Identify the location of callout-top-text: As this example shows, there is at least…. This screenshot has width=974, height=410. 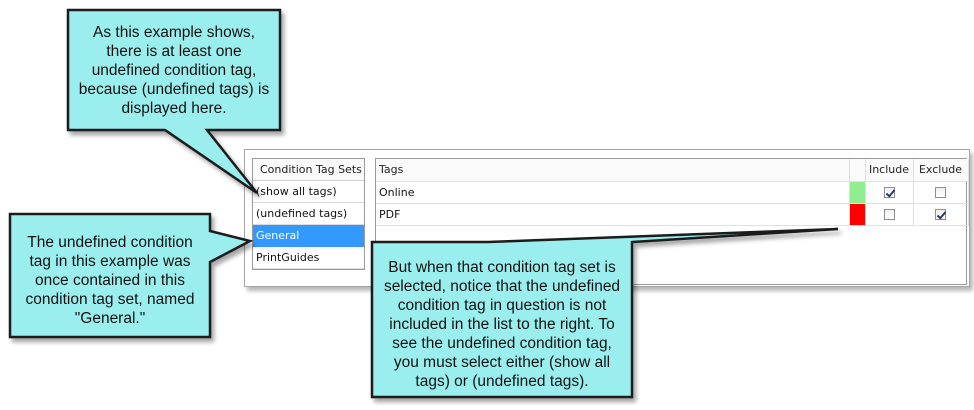
(174, 70).